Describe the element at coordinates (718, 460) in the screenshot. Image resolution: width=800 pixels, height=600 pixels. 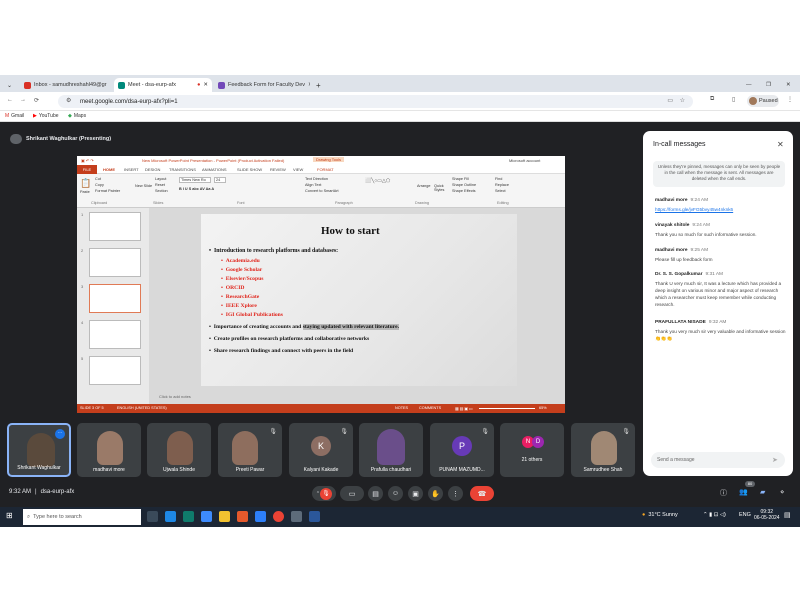
I see `chat-input: Send a message` at that location.